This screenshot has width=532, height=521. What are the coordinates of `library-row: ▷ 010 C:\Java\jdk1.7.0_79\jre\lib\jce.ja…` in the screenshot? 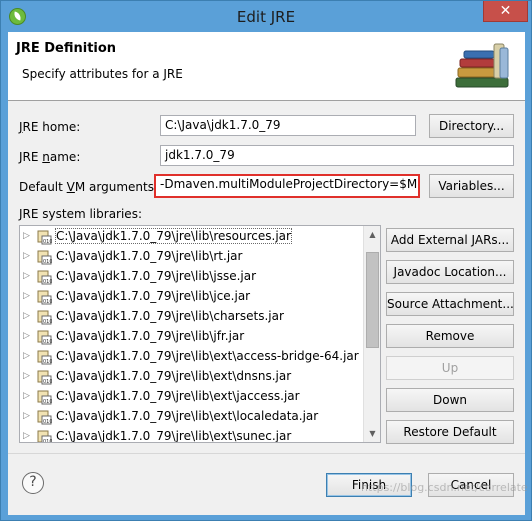 It's located at (192, 297).